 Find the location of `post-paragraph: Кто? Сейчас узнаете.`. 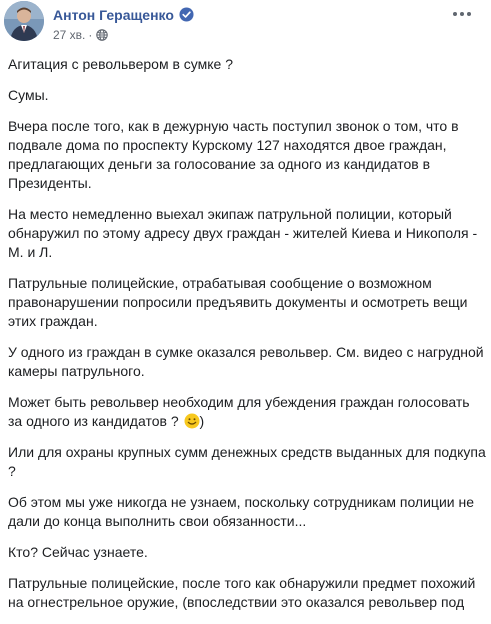

post-paragraph: Кто? Сейчас узнаете. is located at coordinates (78, 552).